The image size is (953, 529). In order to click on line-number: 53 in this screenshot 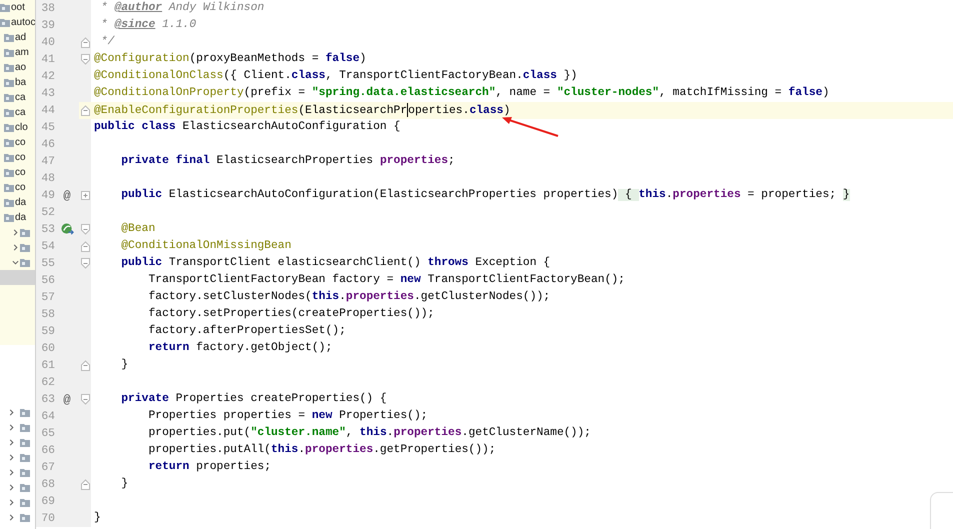, I will do `click(47, 230)`.